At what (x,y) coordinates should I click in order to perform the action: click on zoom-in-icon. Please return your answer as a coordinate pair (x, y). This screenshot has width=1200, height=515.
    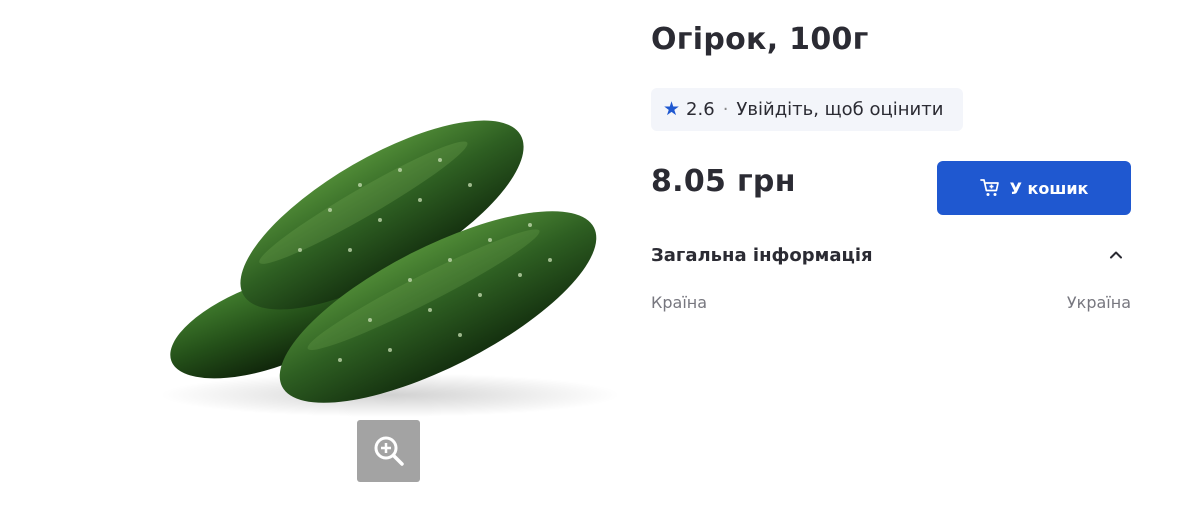
    Looking at the image, I should click on (389, 451).